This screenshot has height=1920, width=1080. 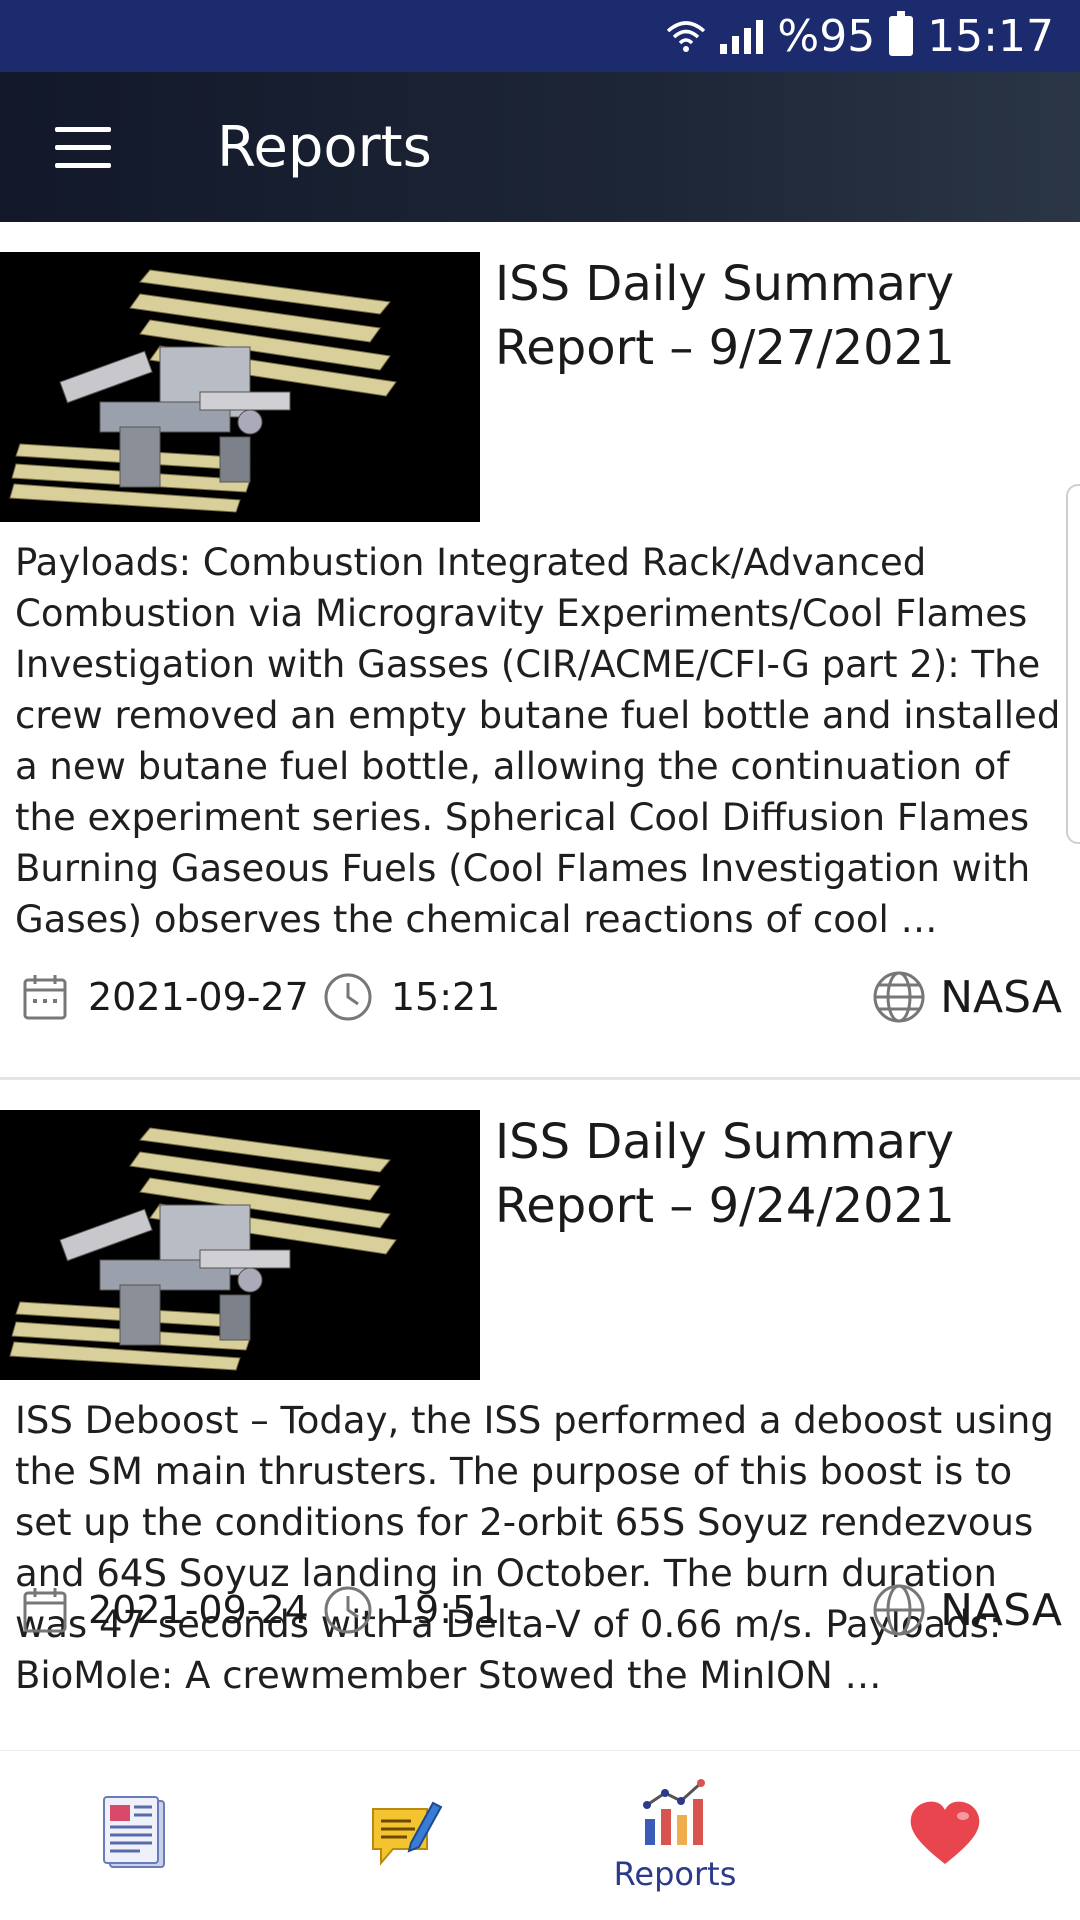 What do you see at coordinates (686, 36) in the screenshot?
I see `wifi-icon` at bounding box center [686, 36].